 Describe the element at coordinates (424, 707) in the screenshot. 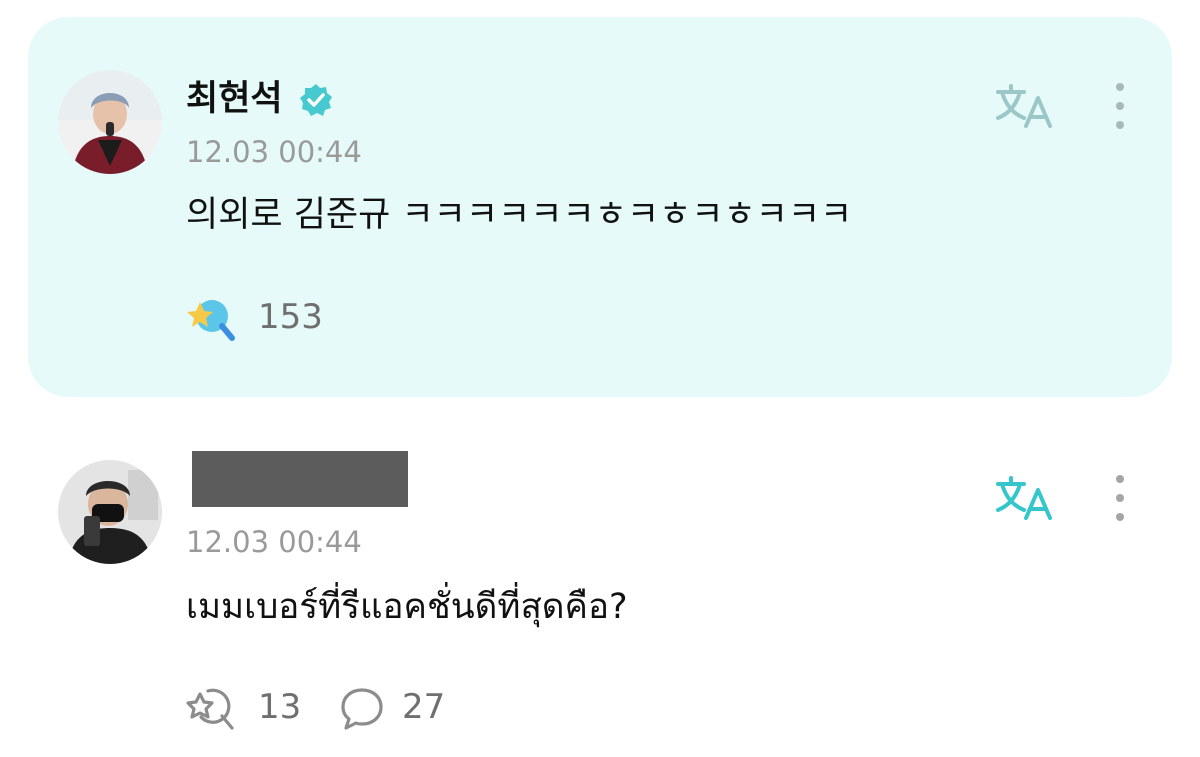

I see `comment-reply-count: 27` at that location.